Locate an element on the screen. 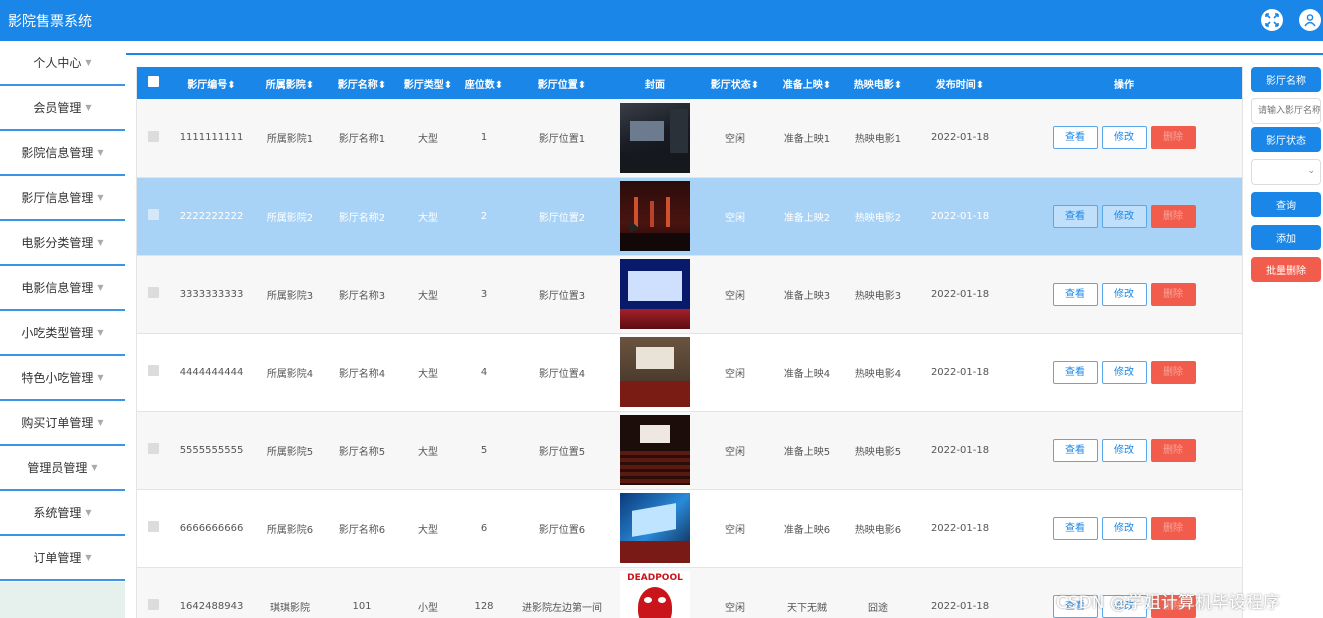 This screenshot has width=1323, height=618. column-header-type: 影厅类型⬍ is located at coordinates (428, 83).